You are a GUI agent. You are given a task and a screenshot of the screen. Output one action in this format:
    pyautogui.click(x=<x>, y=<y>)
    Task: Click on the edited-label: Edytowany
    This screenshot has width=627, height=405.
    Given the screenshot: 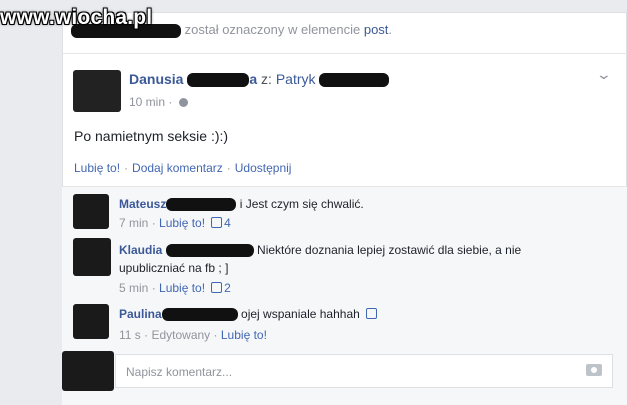 What is the action you would take?
    pyautogui.click(x=180, y=335)
    